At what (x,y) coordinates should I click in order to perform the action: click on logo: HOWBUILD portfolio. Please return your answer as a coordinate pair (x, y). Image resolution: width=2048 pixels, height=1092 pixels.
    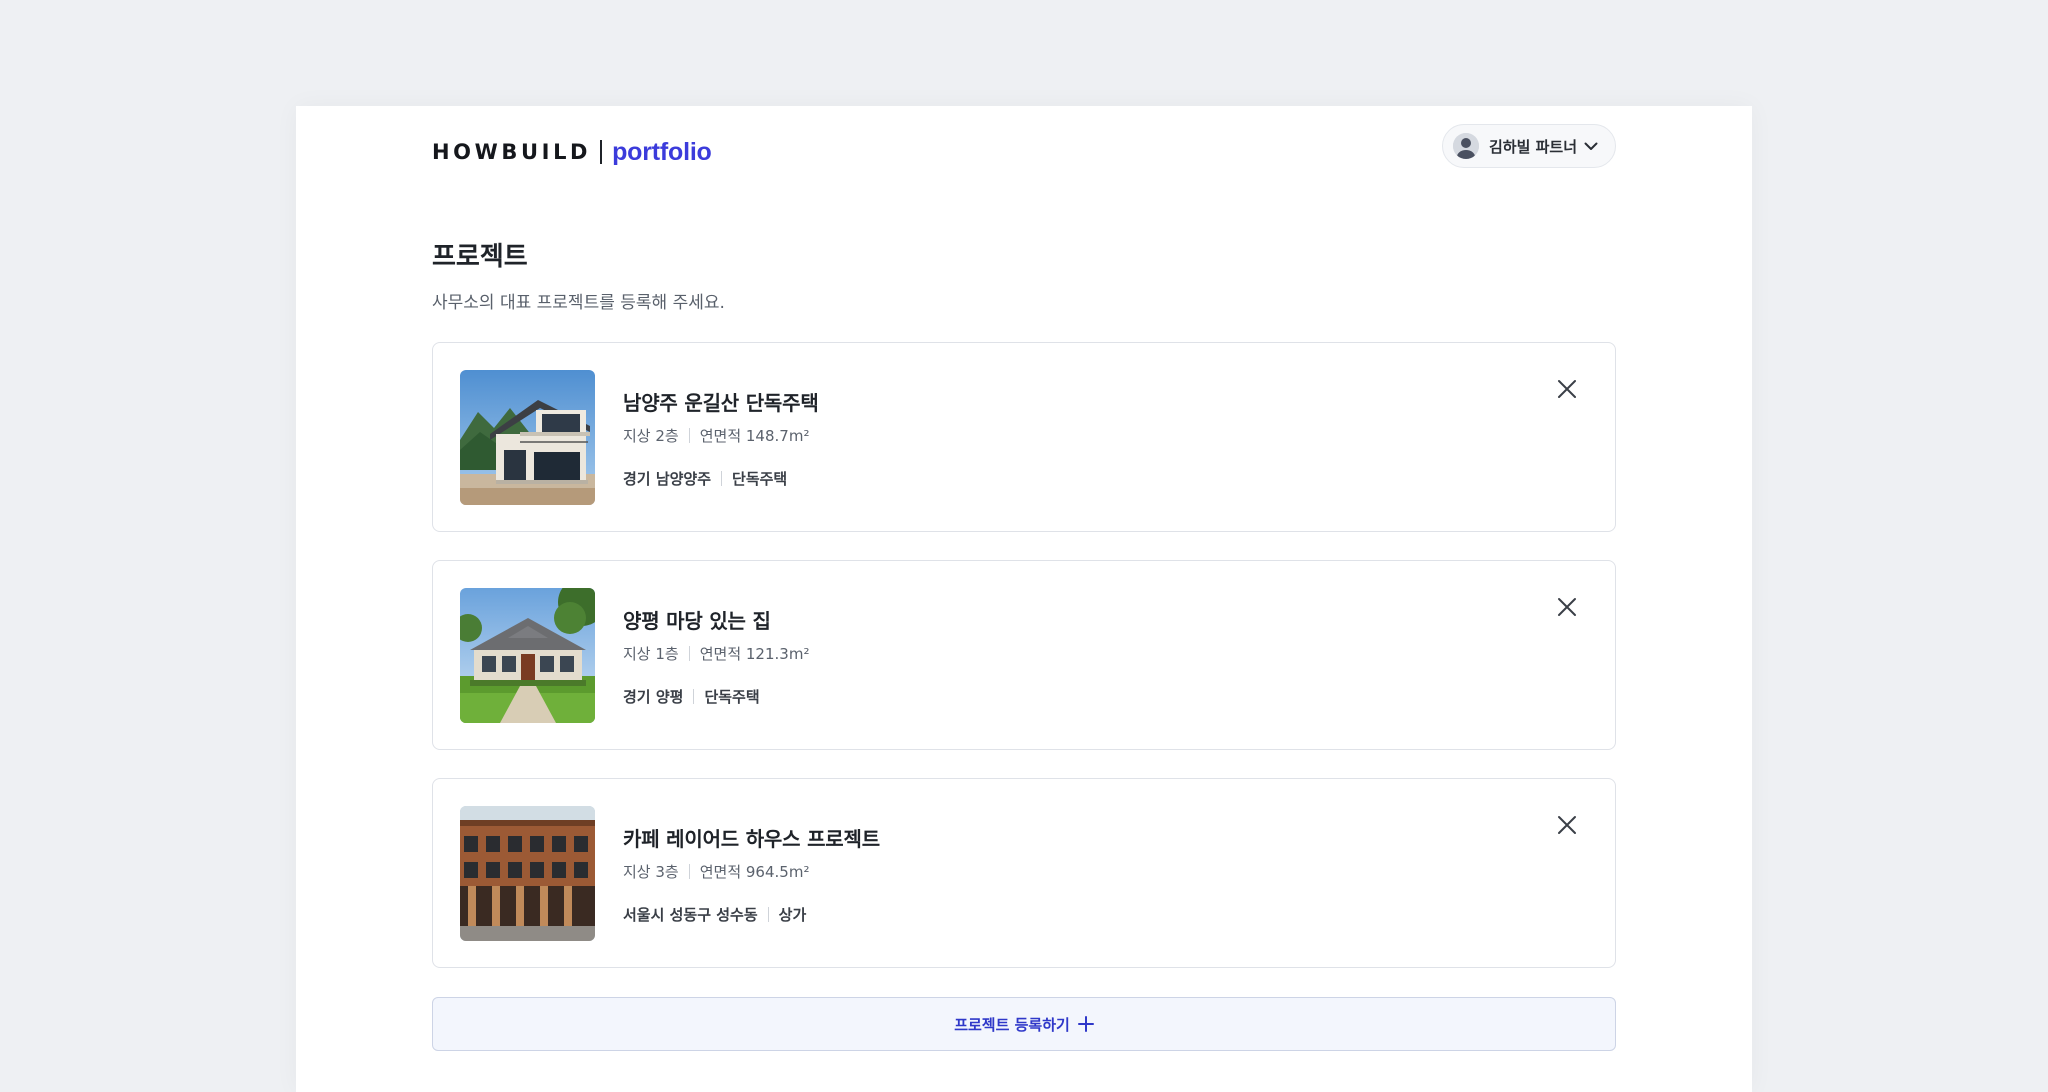
    Looking at the image, I should click on (572, 152).